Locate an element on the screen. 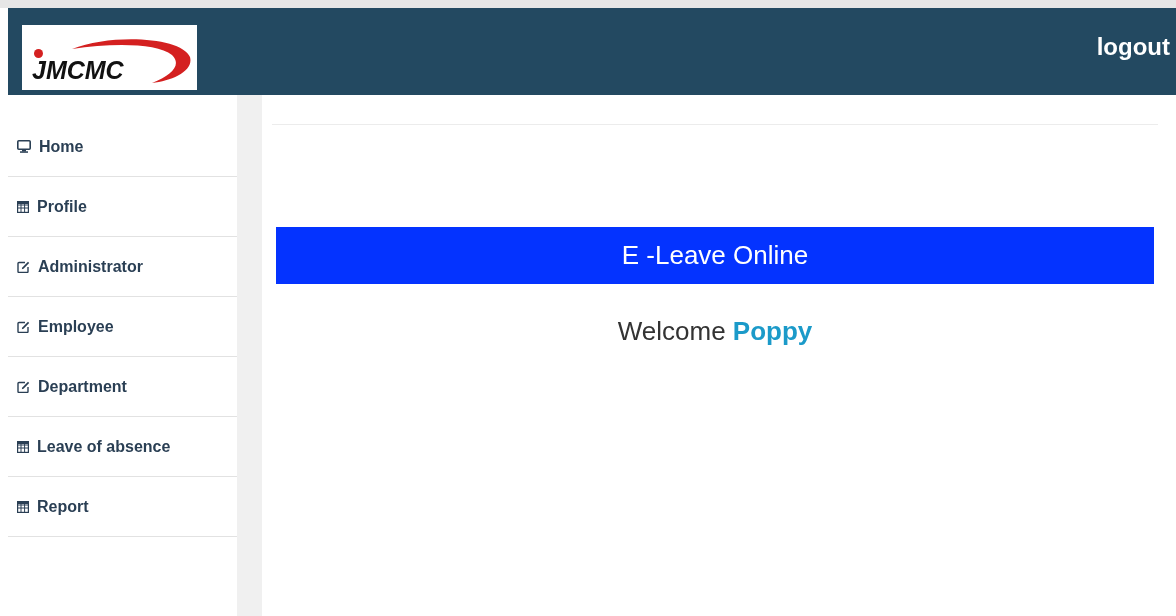 The height and width of the screenshot is (616, 1176). logout-link: logout is located at coordinates (1133, 47).